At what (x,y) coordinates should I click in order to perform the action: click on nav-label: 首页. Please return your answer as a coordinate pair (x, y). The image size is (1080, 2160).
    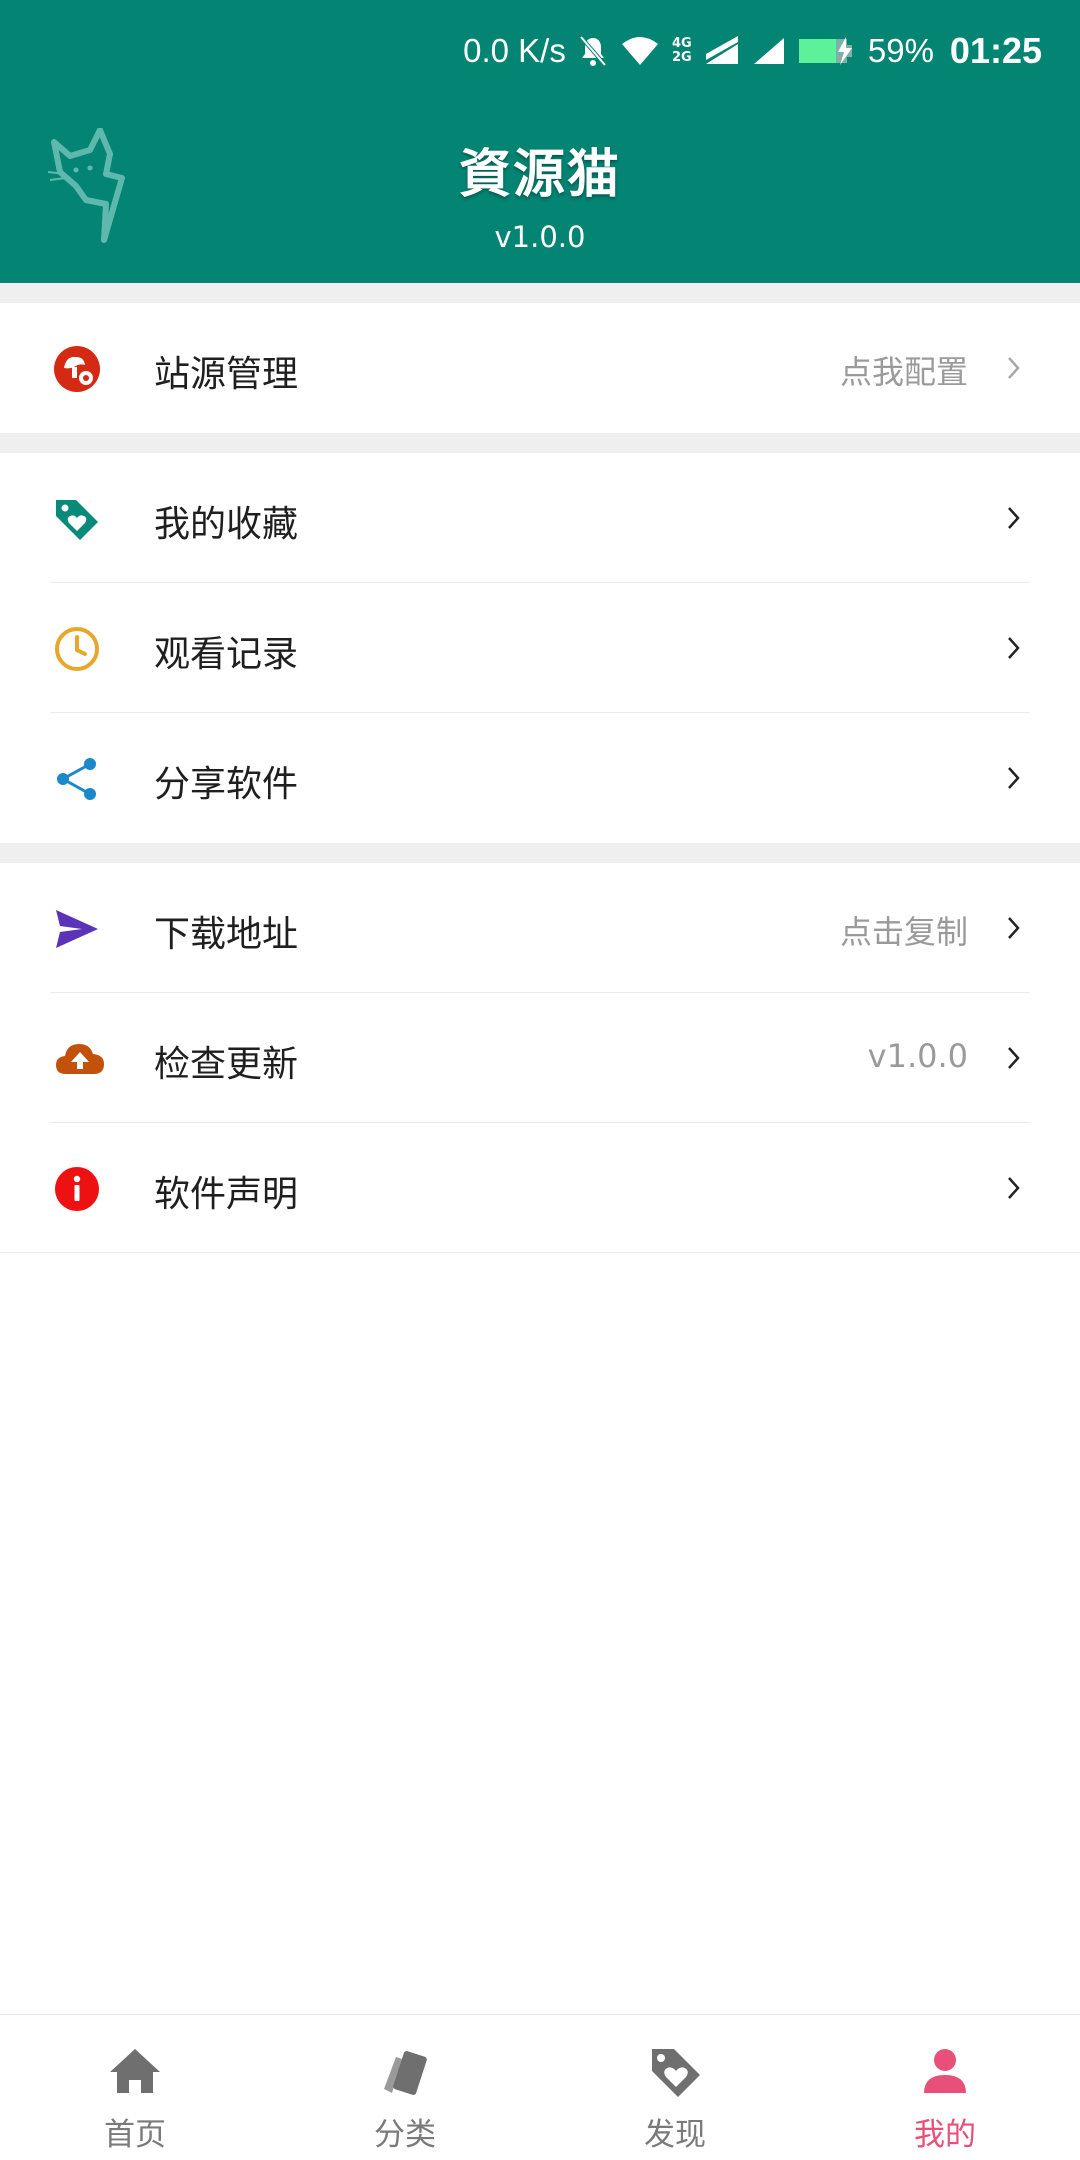
    Looking at the image, I should click on (135, 2135).